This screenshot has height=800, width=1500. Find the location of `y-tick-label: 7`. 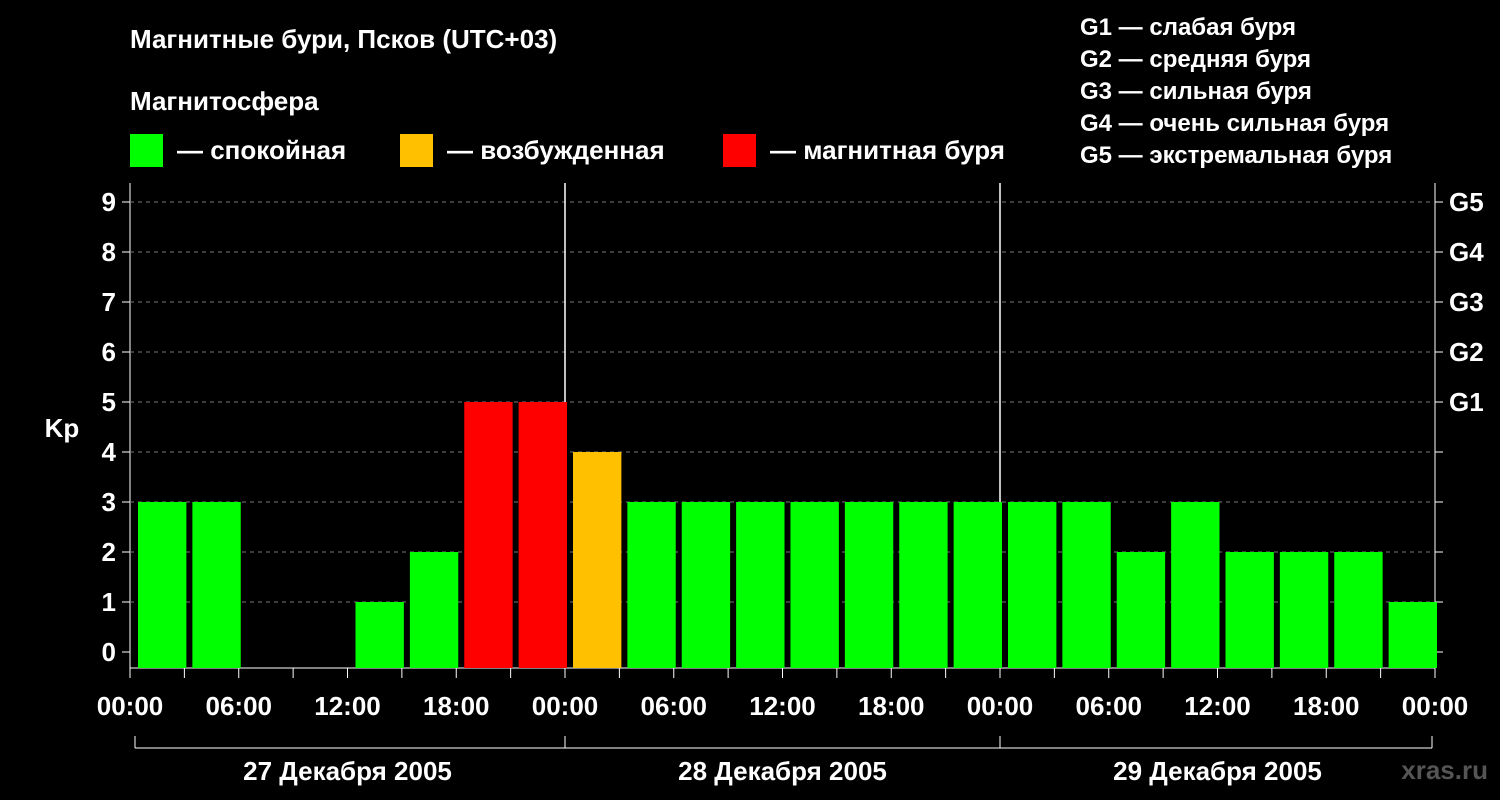

y-tick-label: 7 is located at coordinates (109, 302).